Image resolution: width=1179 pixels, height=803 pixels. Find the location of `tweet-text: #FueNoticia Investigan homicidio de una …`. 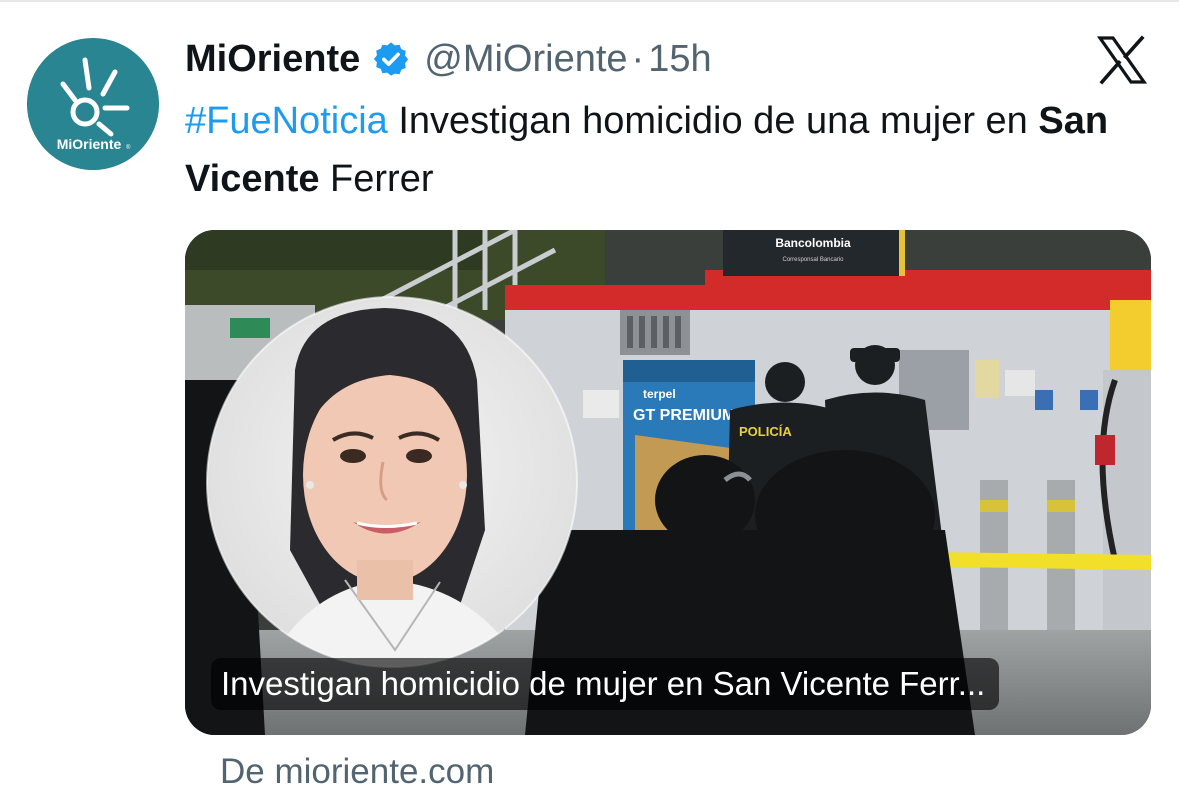

tweet-text: #FueNoticia Investigan homicidio de una … is located at coordinates (670, 150).